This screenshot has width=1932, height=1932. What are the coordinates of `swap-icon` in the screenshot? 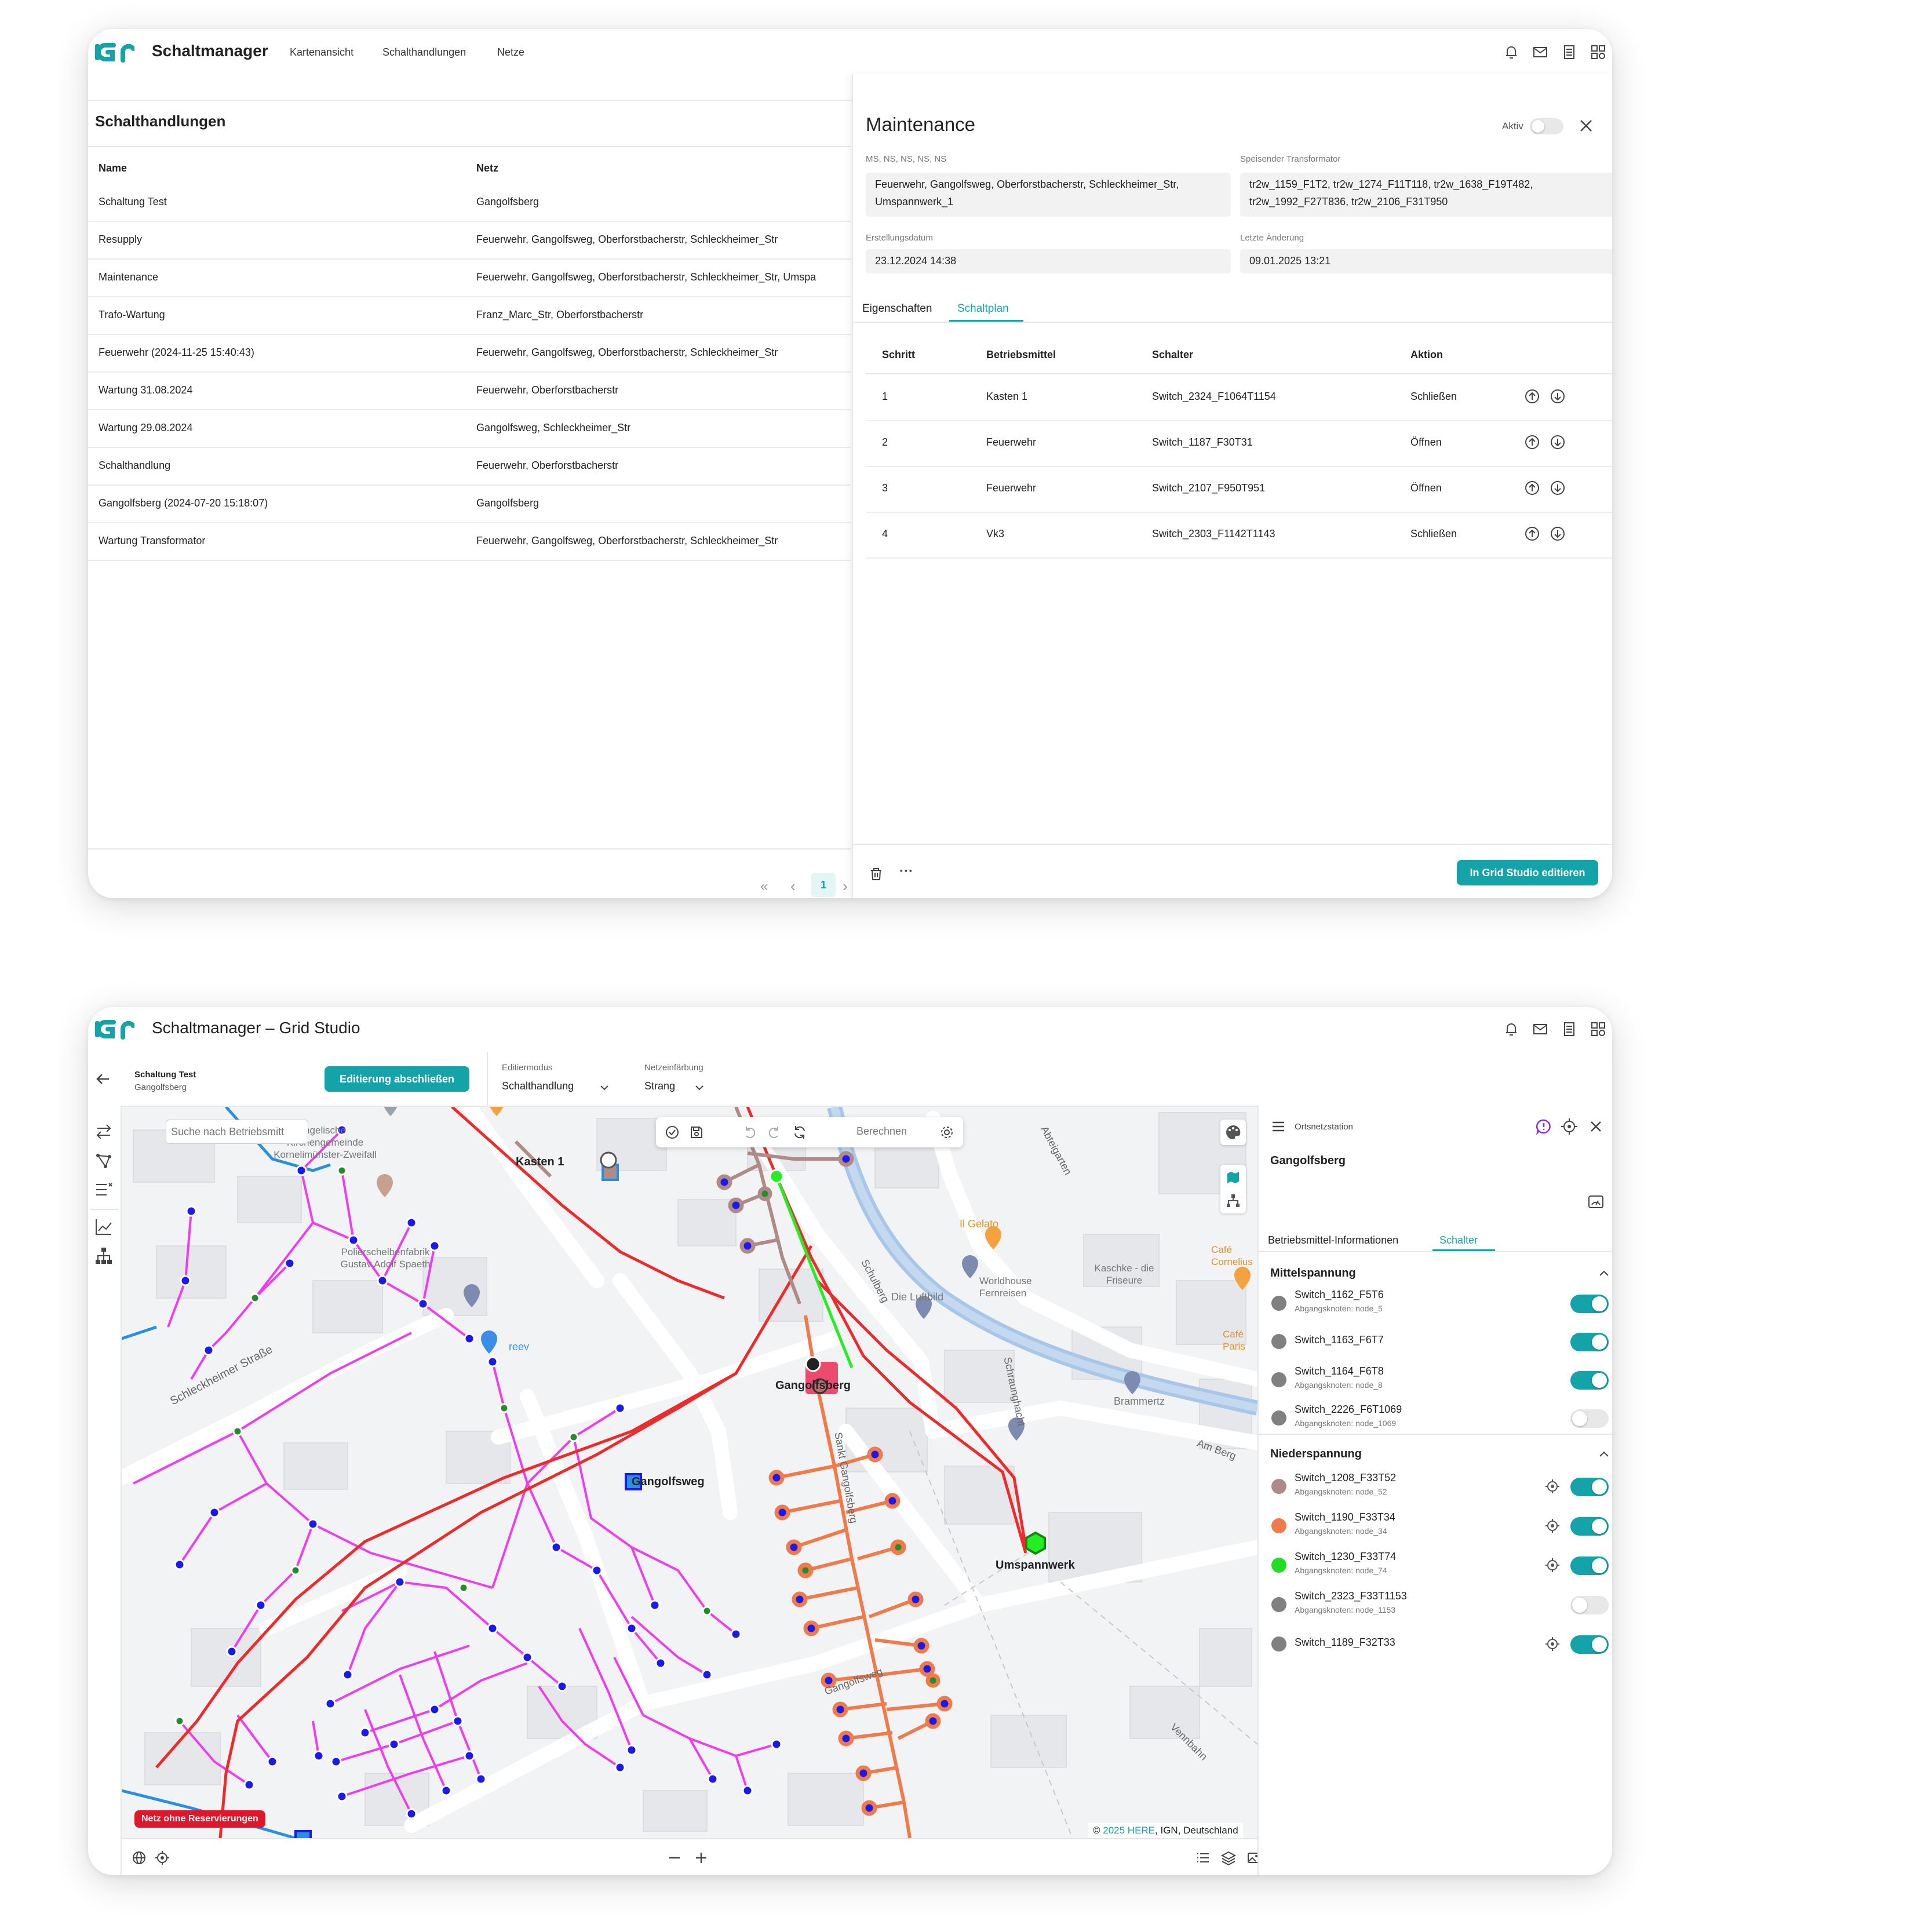 It's located at (104, 1132).